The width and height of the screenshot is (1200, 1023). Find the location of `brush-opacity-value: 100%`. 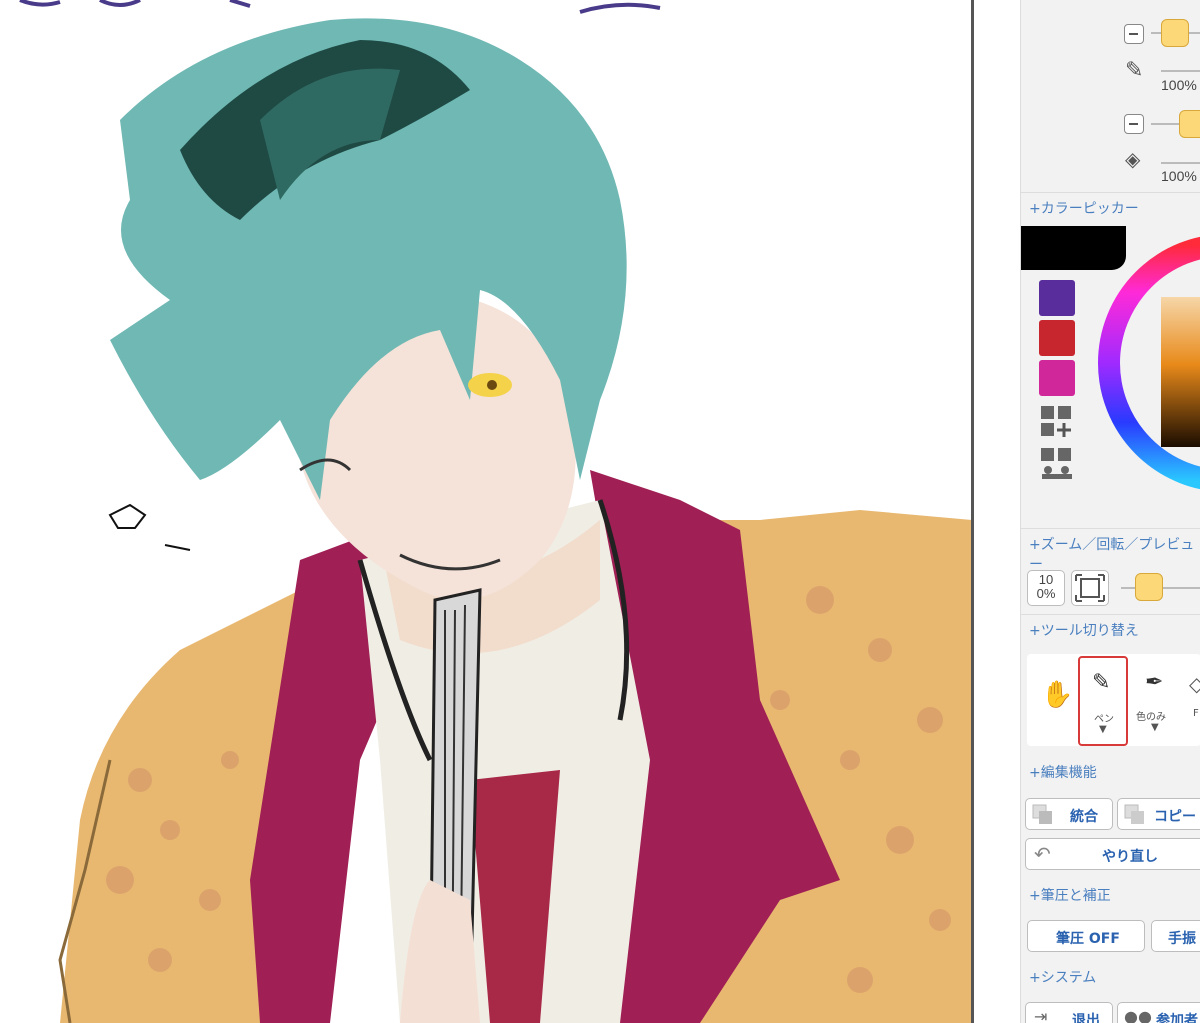

brush-opacity-value: 100% is located at coordinates (1179, 85).